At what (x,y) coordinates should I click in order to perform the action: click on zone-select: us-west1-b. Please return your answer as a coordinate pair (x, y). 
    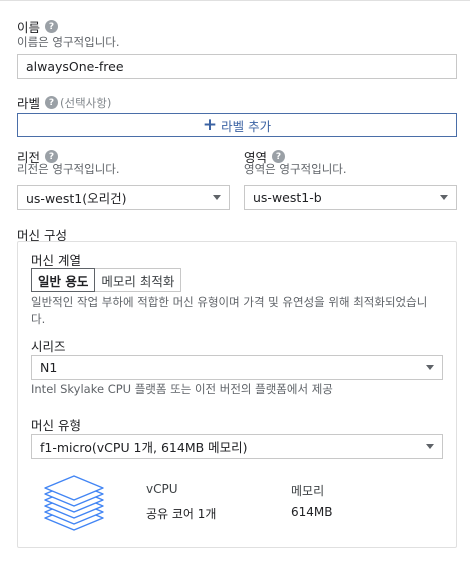
    Looking at the image, I should click on (350, 197).